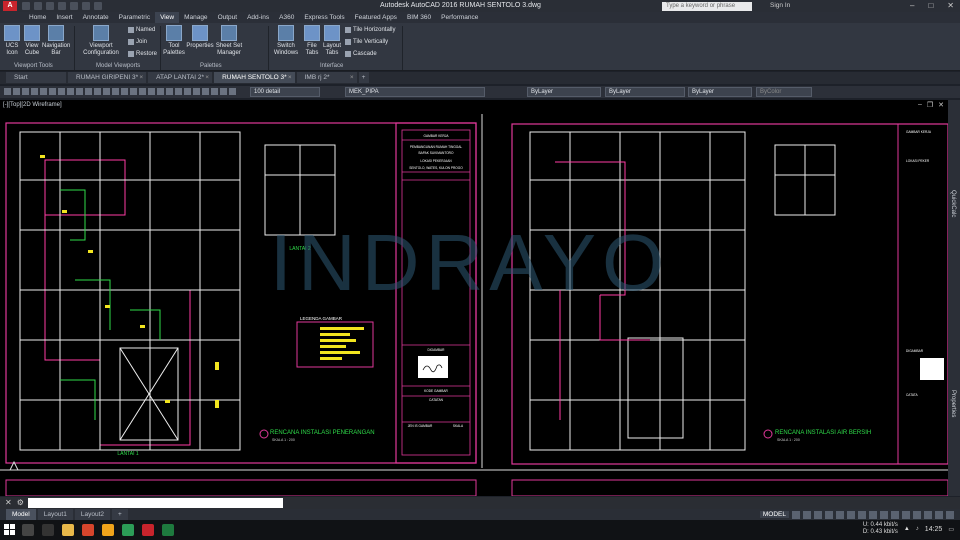  What do you see at coordinates (780, 5) in the screenshot?
I see `sign-in-button: Sign In` at bounding box center [780, 5].